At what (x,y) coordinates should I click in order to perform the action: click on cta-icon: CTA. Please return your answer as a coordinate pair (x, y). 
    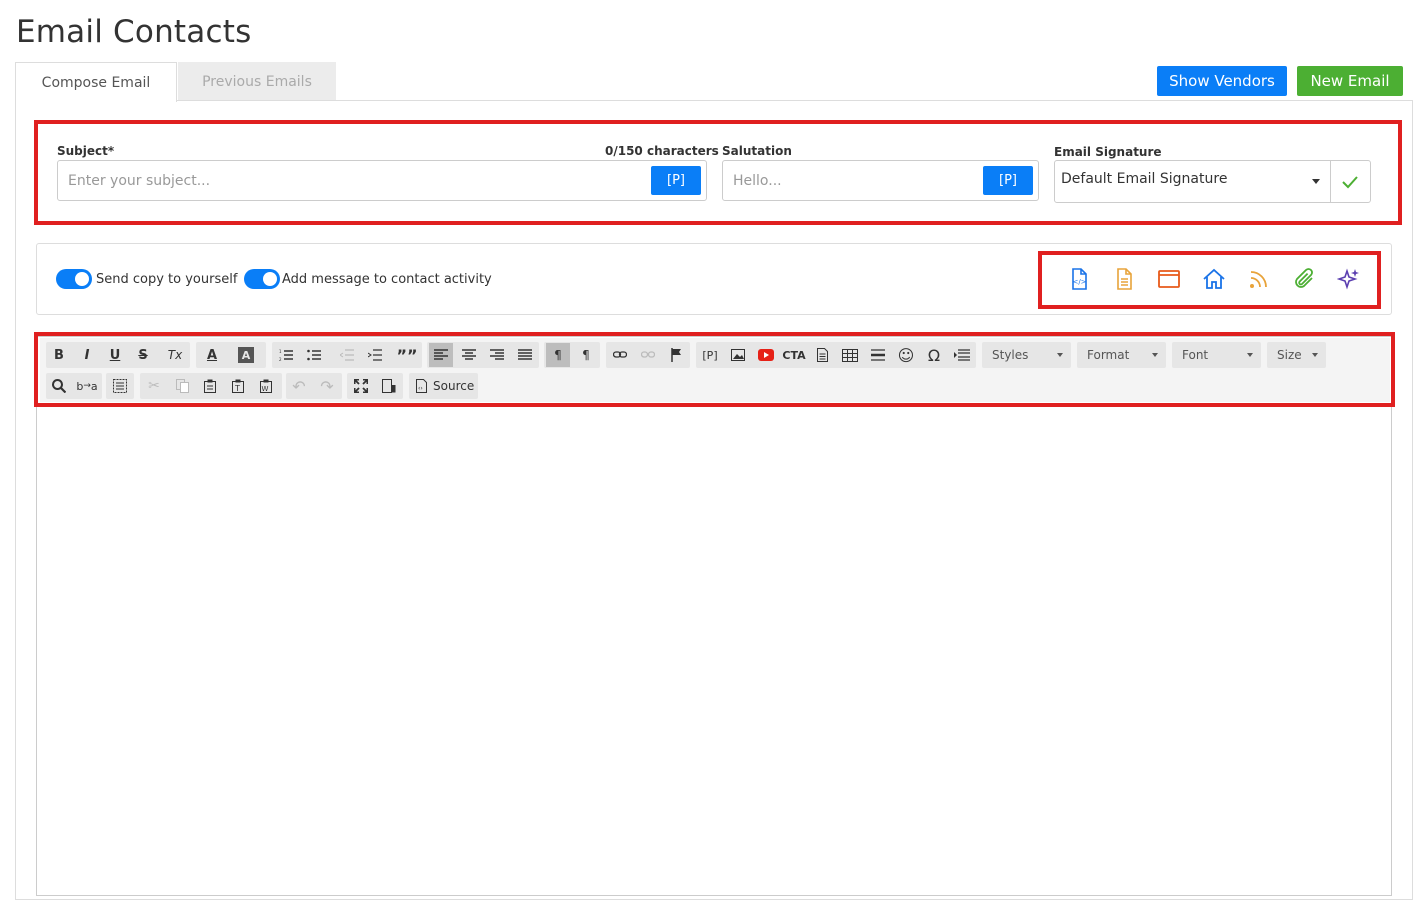
    Looking at the image, I should click on (794, 355).